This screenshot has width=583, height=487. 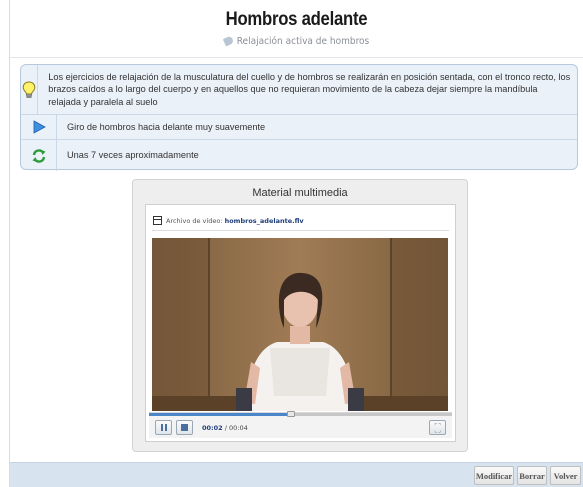 What do you see at coordinates (212, 428) in the screenshot?
I see `time-current: 00:02` at bounding box center [212, 428].